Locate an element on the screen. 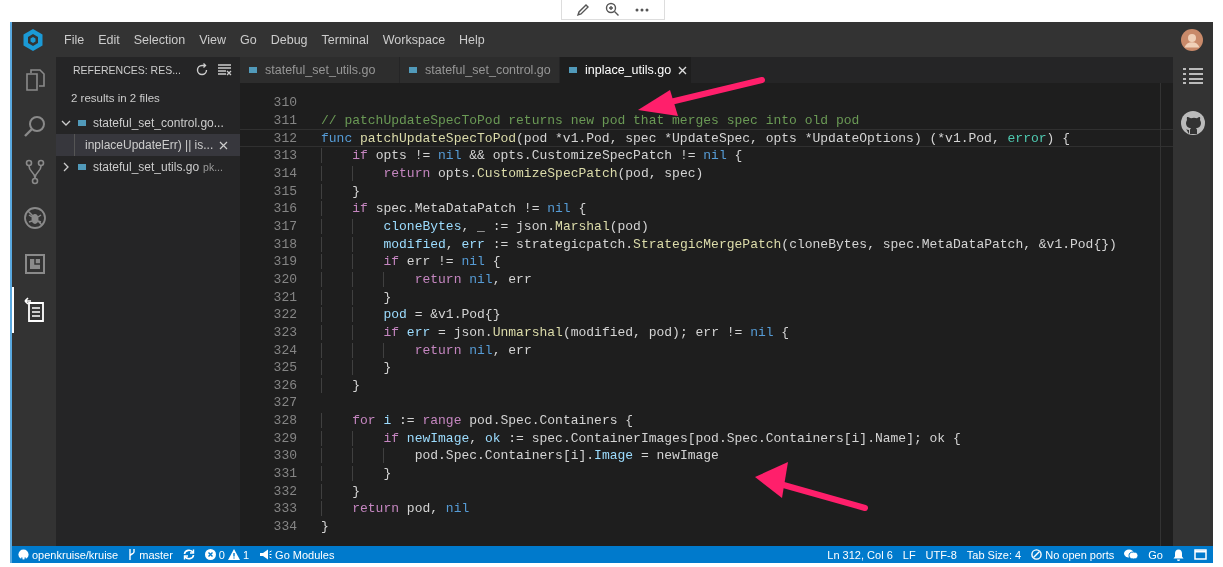 This screenshot has height=567, width=1223. code-line: return pod, nil is located at coordinates (395, 509).